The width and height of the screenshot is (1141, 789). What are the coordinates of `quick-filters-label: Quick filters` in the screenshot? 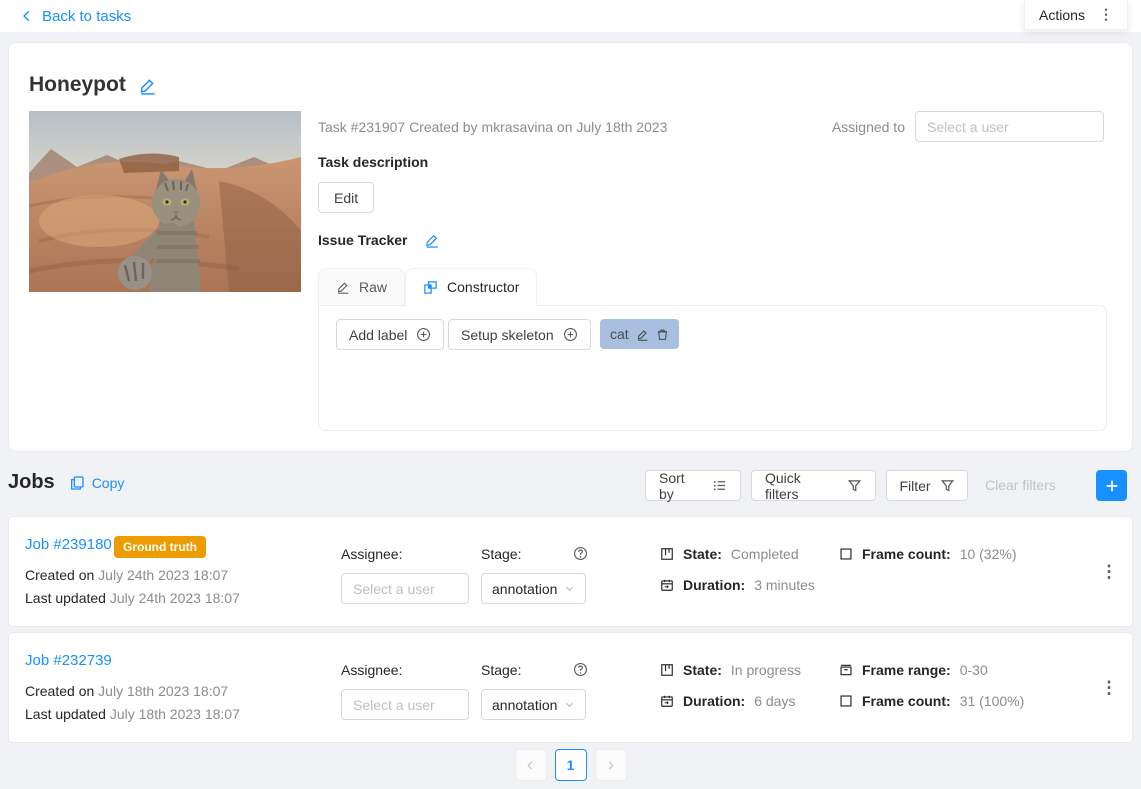 It's located at (783, 485).